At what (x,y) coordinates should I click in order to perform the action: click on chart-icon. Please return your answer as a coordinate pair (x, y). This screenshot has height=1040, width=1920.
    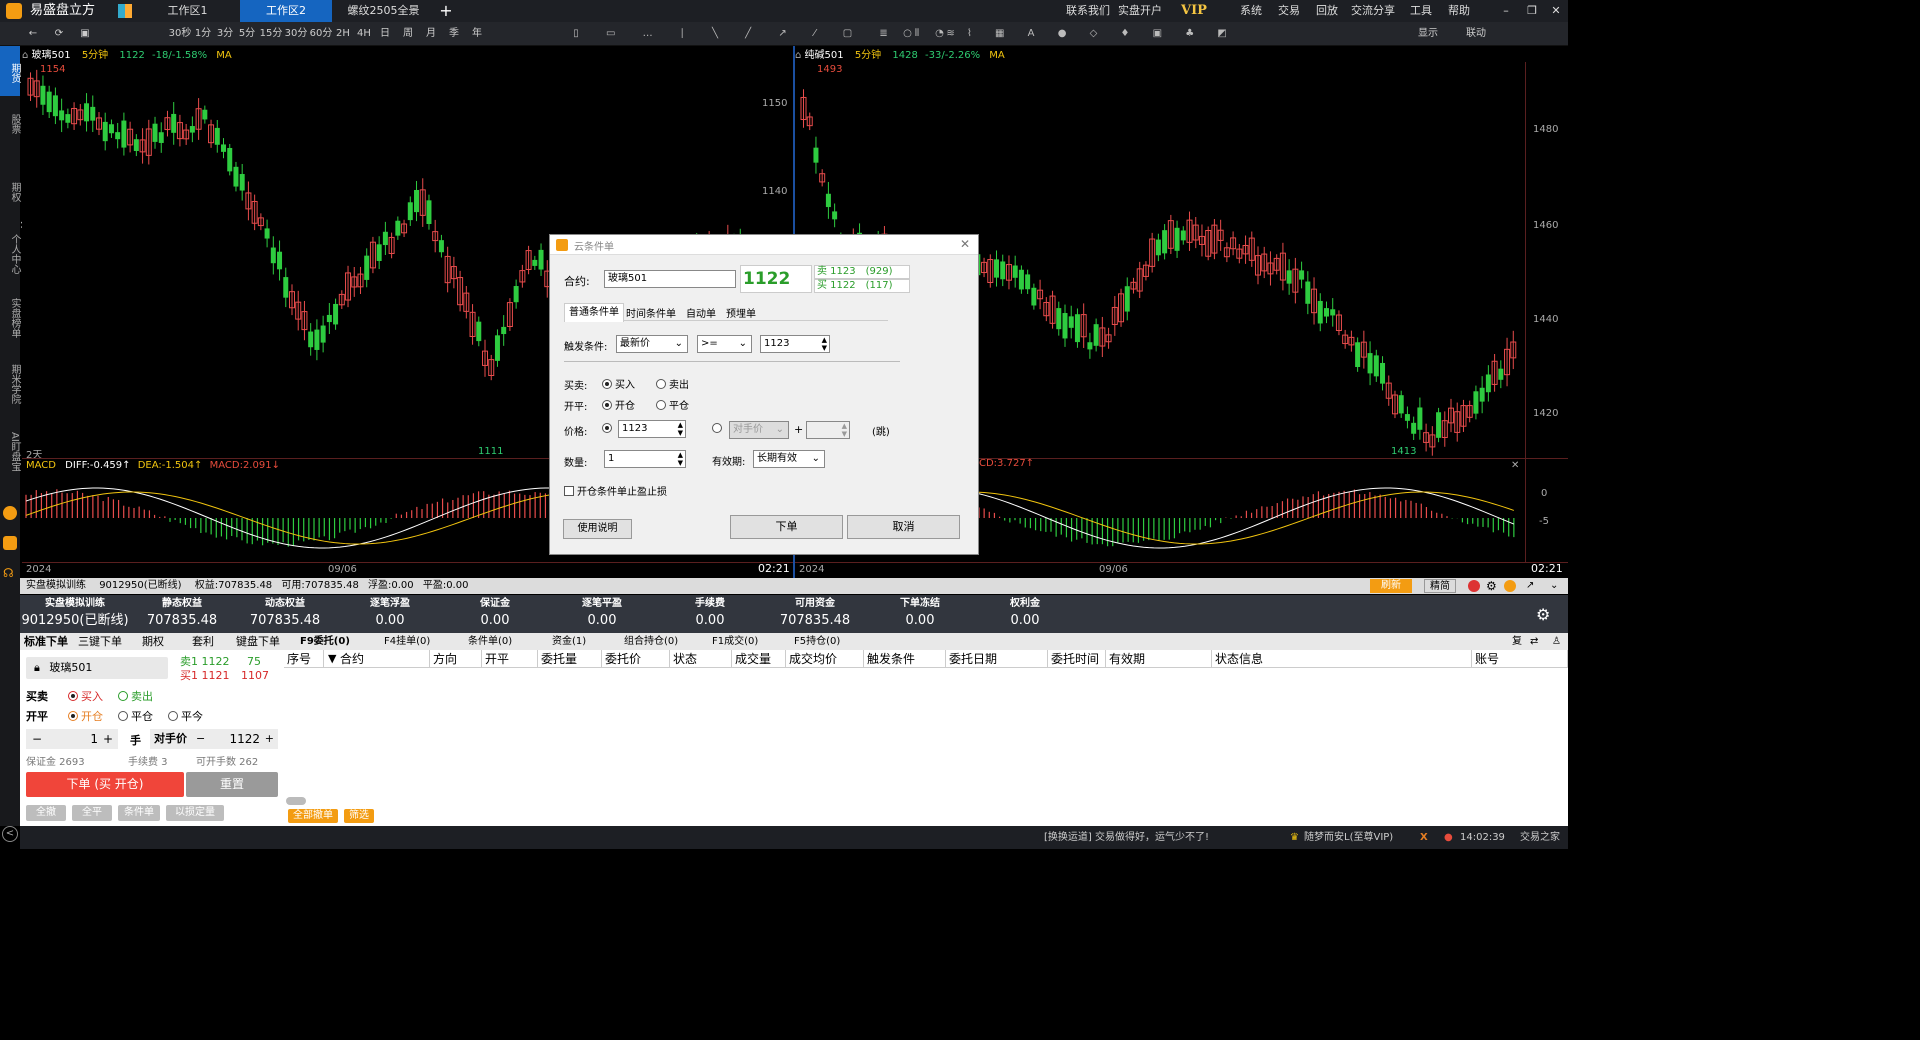
    Looking at the image, I should click on (1510, 586).